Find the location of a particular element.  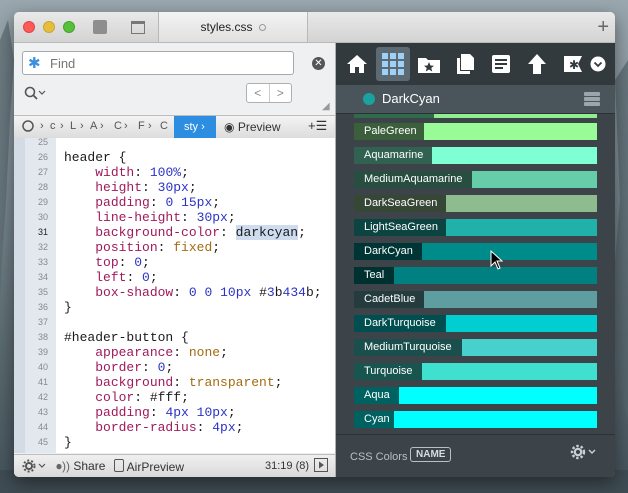

flag-asterisk-icon: ✱ is located at coordinates (573, 64).